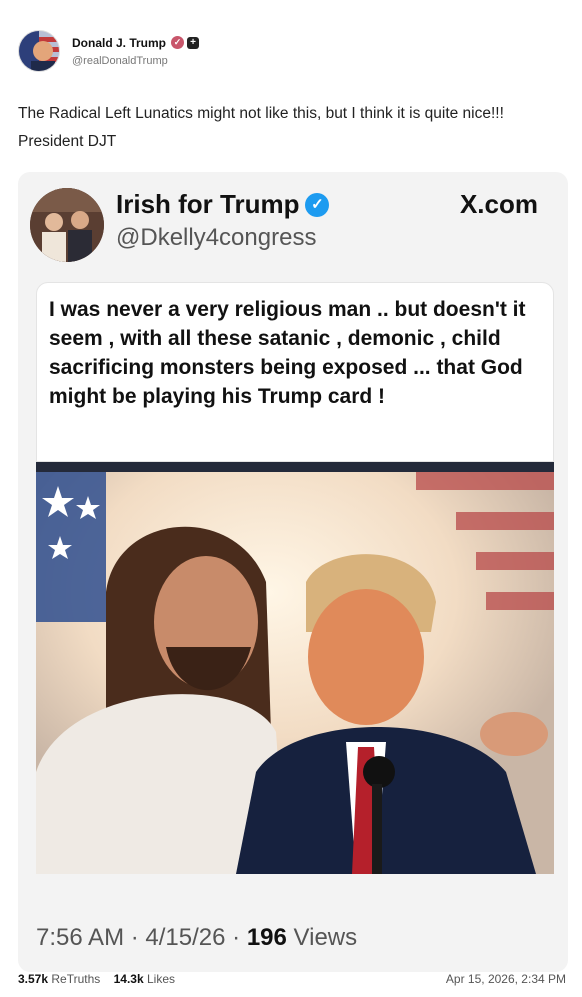  I want to click on verified-badge-icon: ✓, so click(178, 42).